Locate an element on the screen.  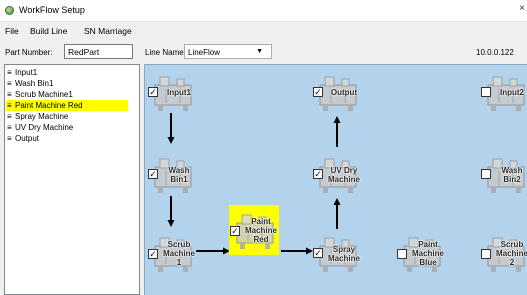
list-item: ≡ Output is located at coordinates (67, 138).